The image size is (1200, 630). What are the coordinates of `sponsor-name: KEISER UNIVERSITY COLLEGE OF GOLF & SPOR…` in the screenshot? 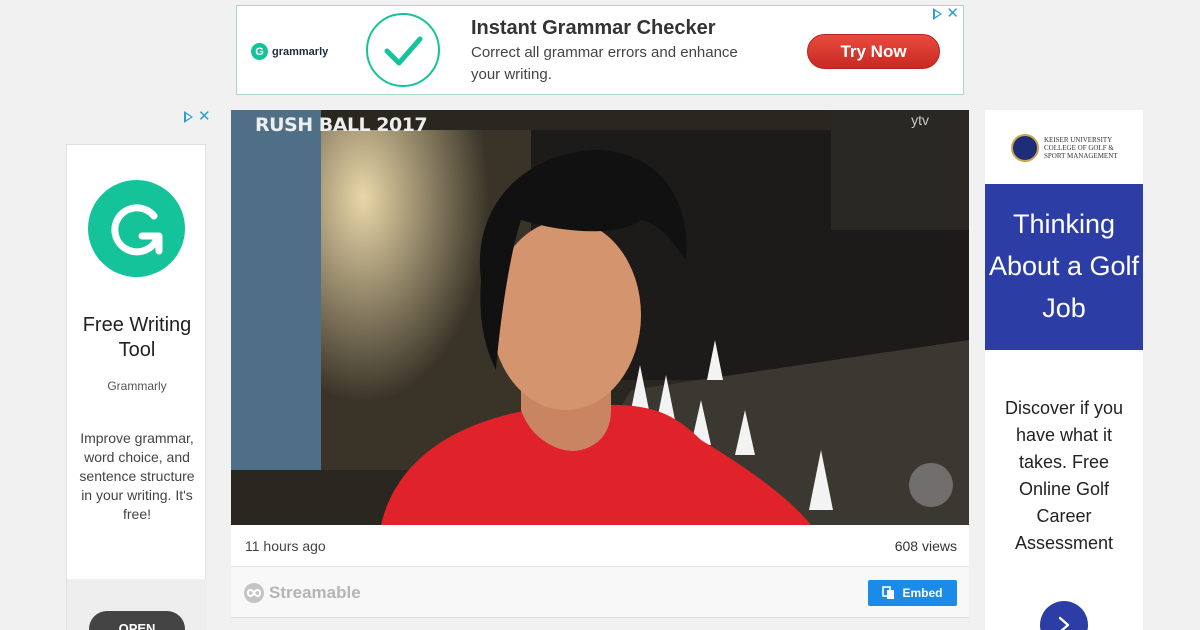 It's located at (1081, 148).